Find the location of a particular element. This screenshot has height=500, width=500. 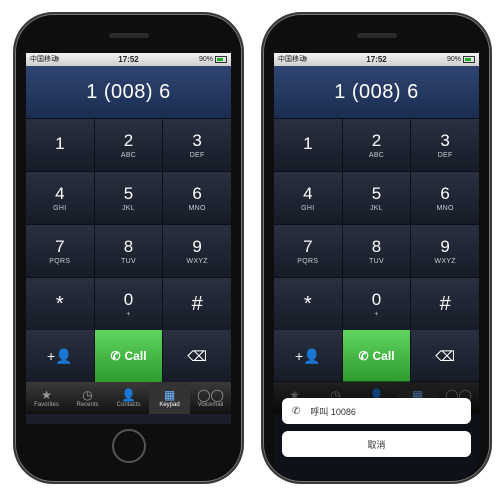

voicemail-icon: ◯◯ is located at coordinates (210, 394).